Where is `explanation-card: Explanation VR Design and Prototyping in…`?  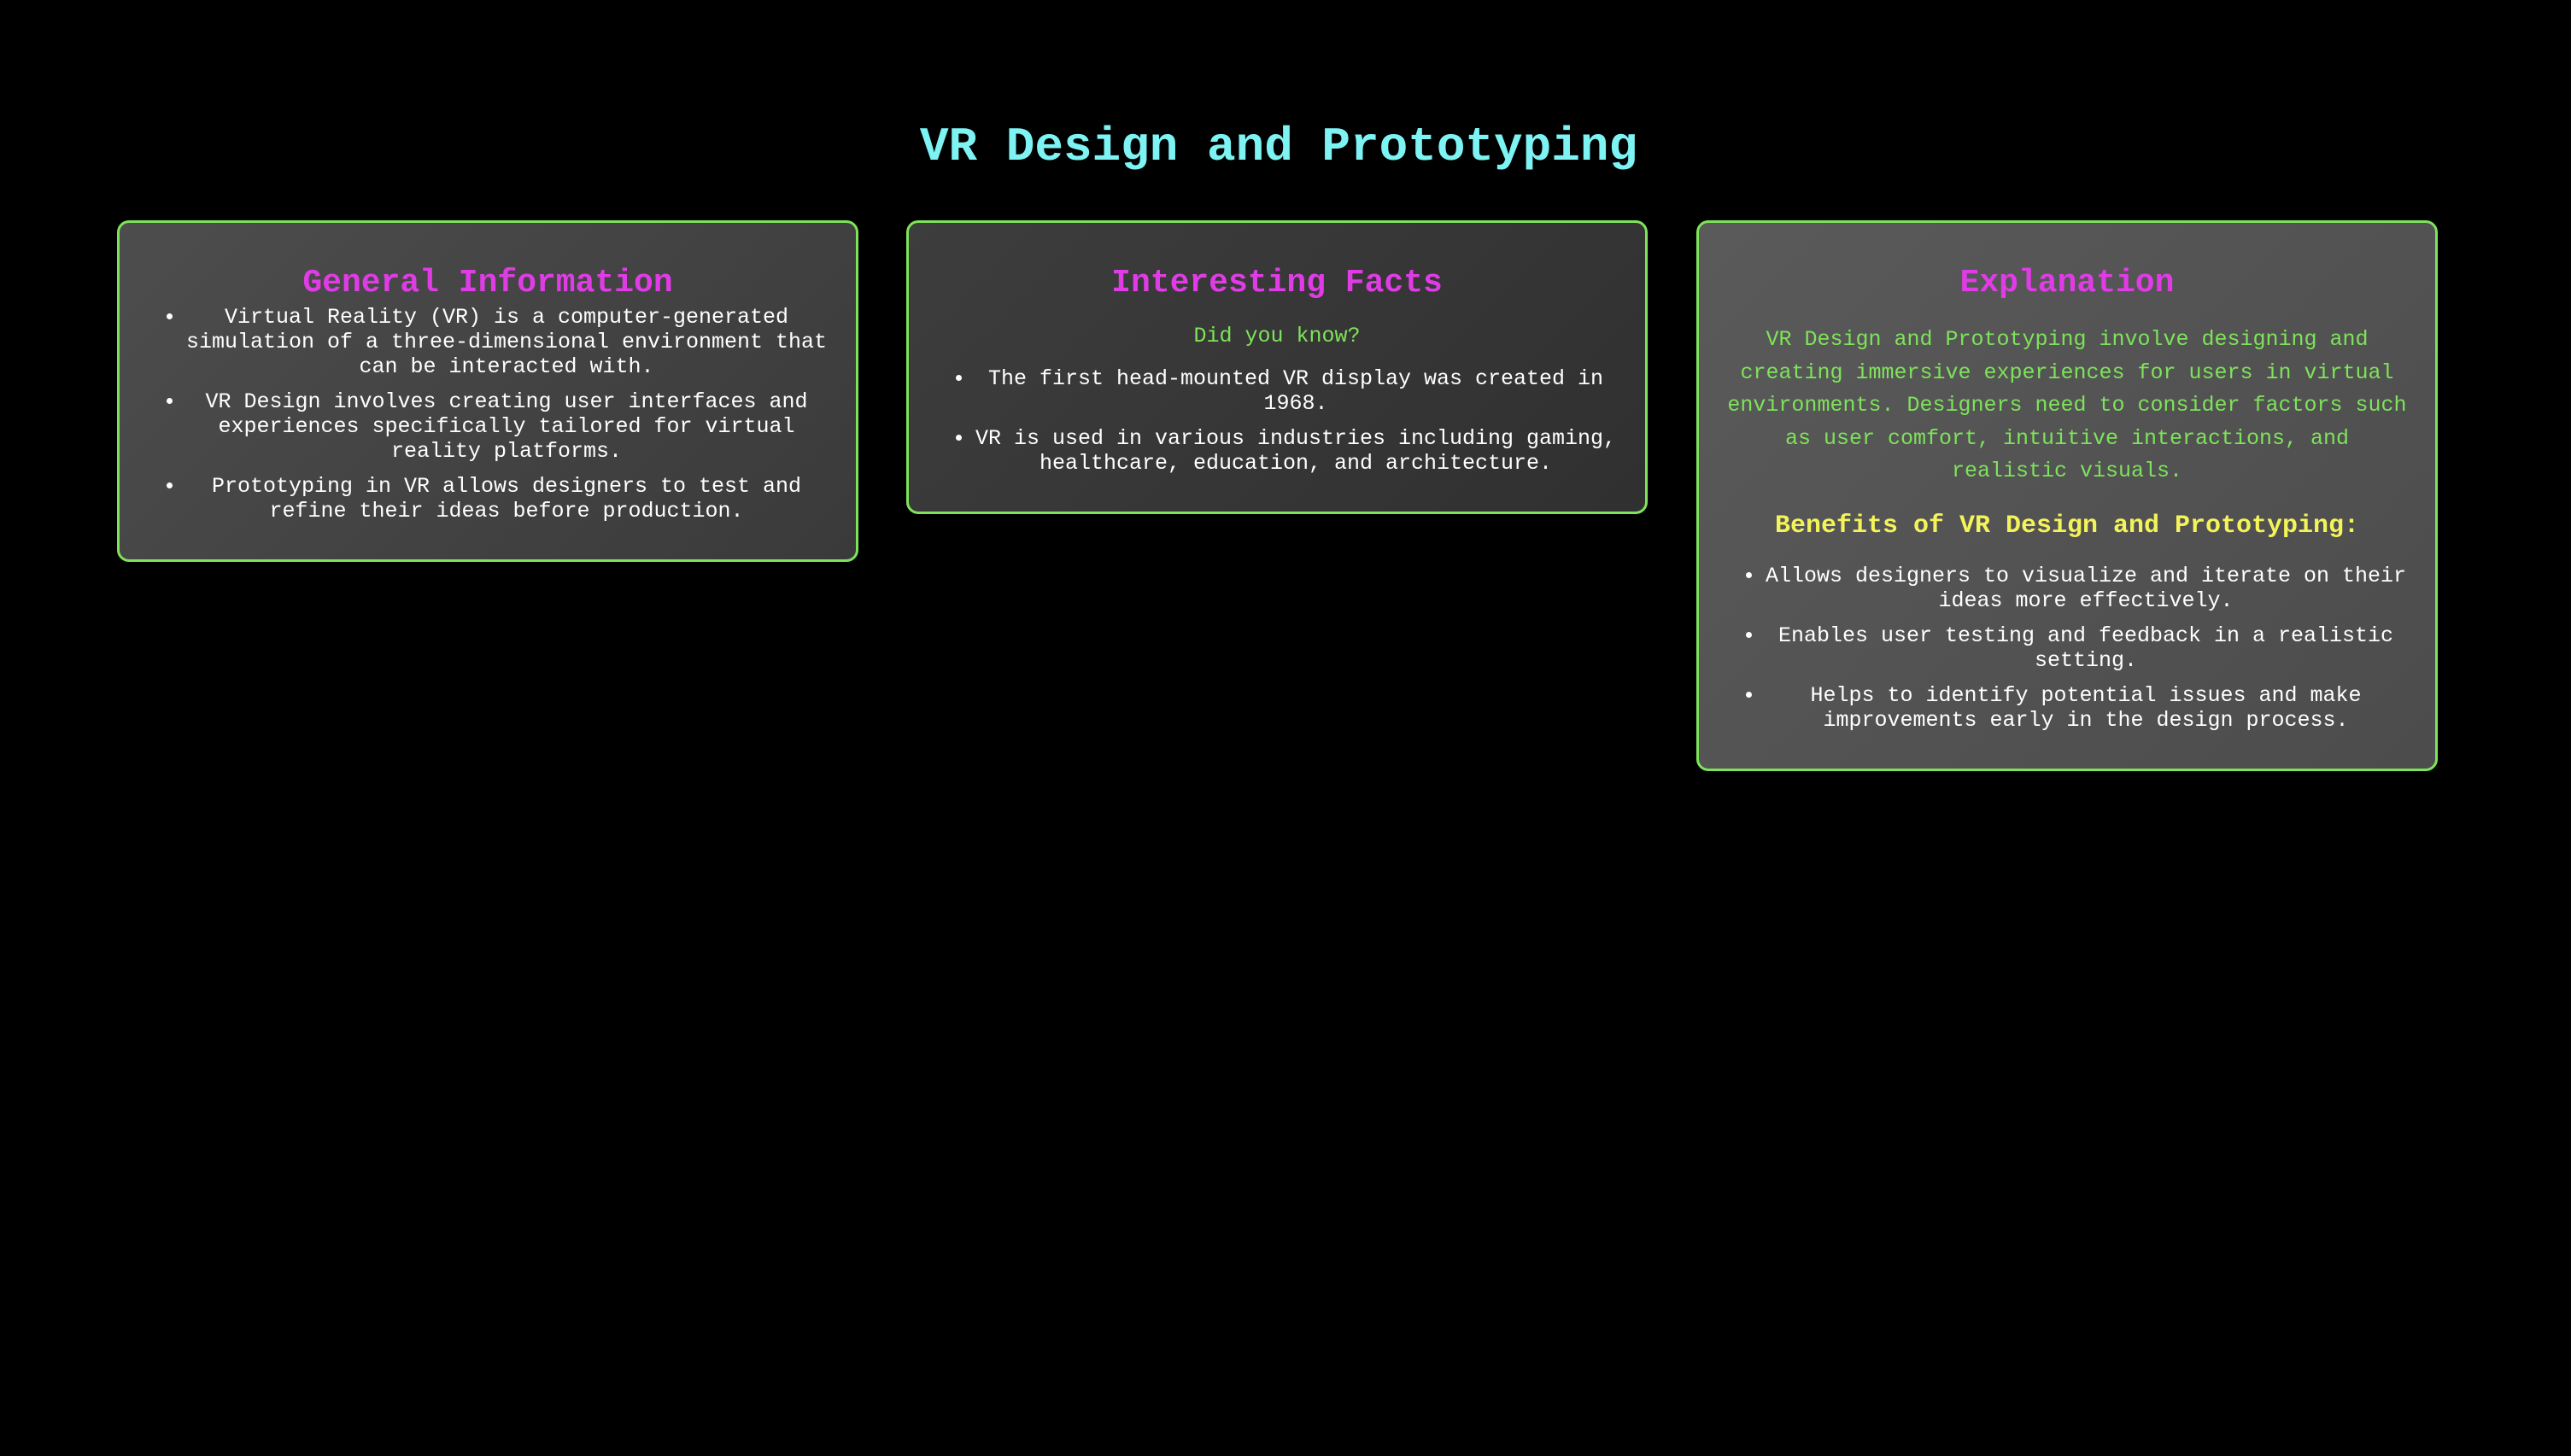 explanation-card: Explanation VR Design and Prototyping in… is located at coordinates (2067, 496).